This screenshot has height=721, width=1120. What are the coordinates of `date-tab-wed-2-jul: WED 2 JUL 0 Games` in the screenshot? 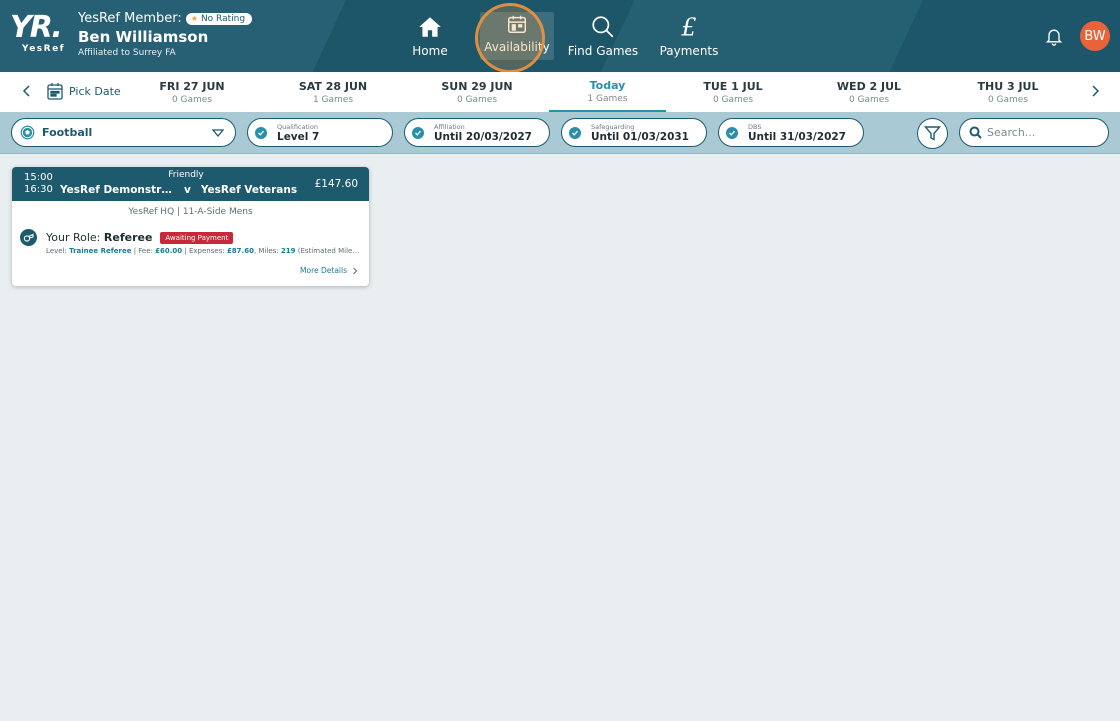 It's located at (869, 92).